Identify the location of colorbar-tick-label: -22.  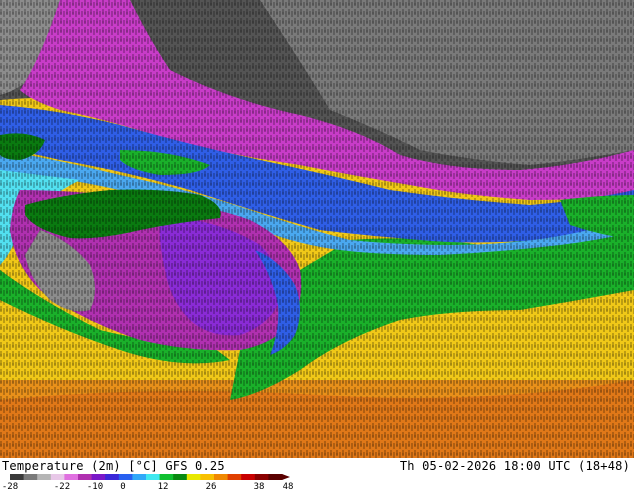
(62, 486).